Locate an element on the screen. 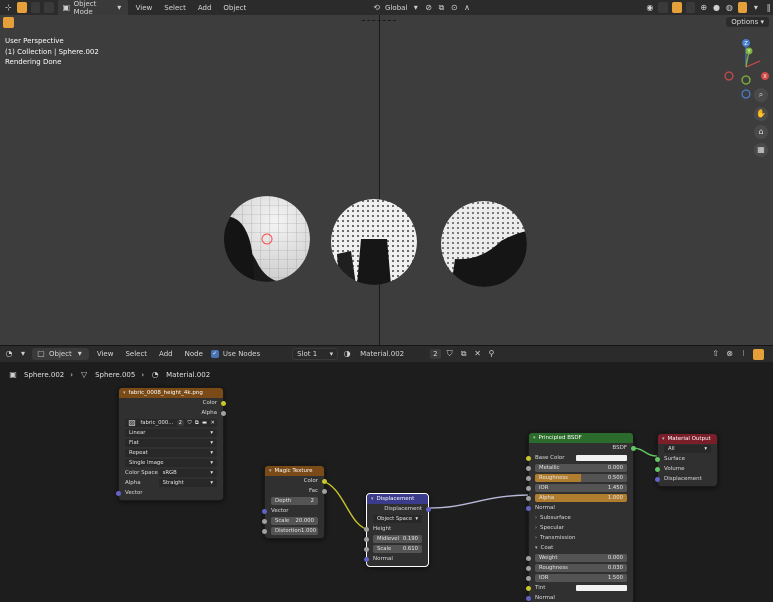  node-header: ▾ fabric_0008_height_4k.png is located at coordinates (171, 393).